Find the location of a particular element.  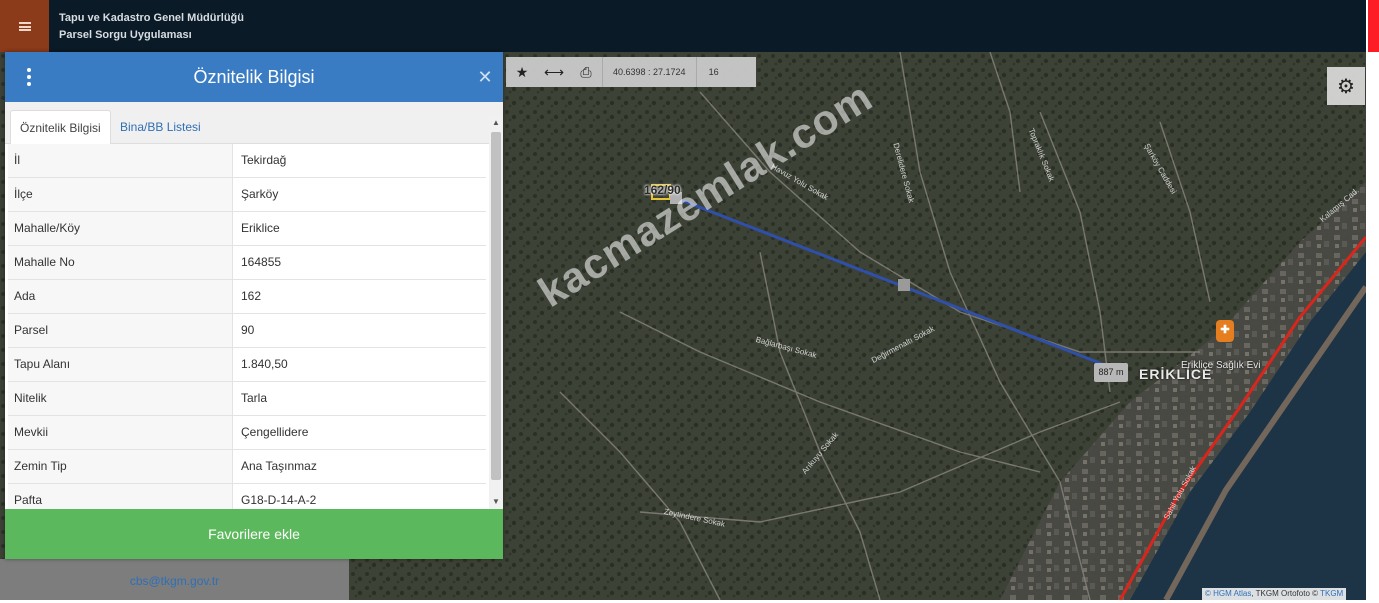

row-value: Ana Taşınmaz is located at coordinates (279, 466).